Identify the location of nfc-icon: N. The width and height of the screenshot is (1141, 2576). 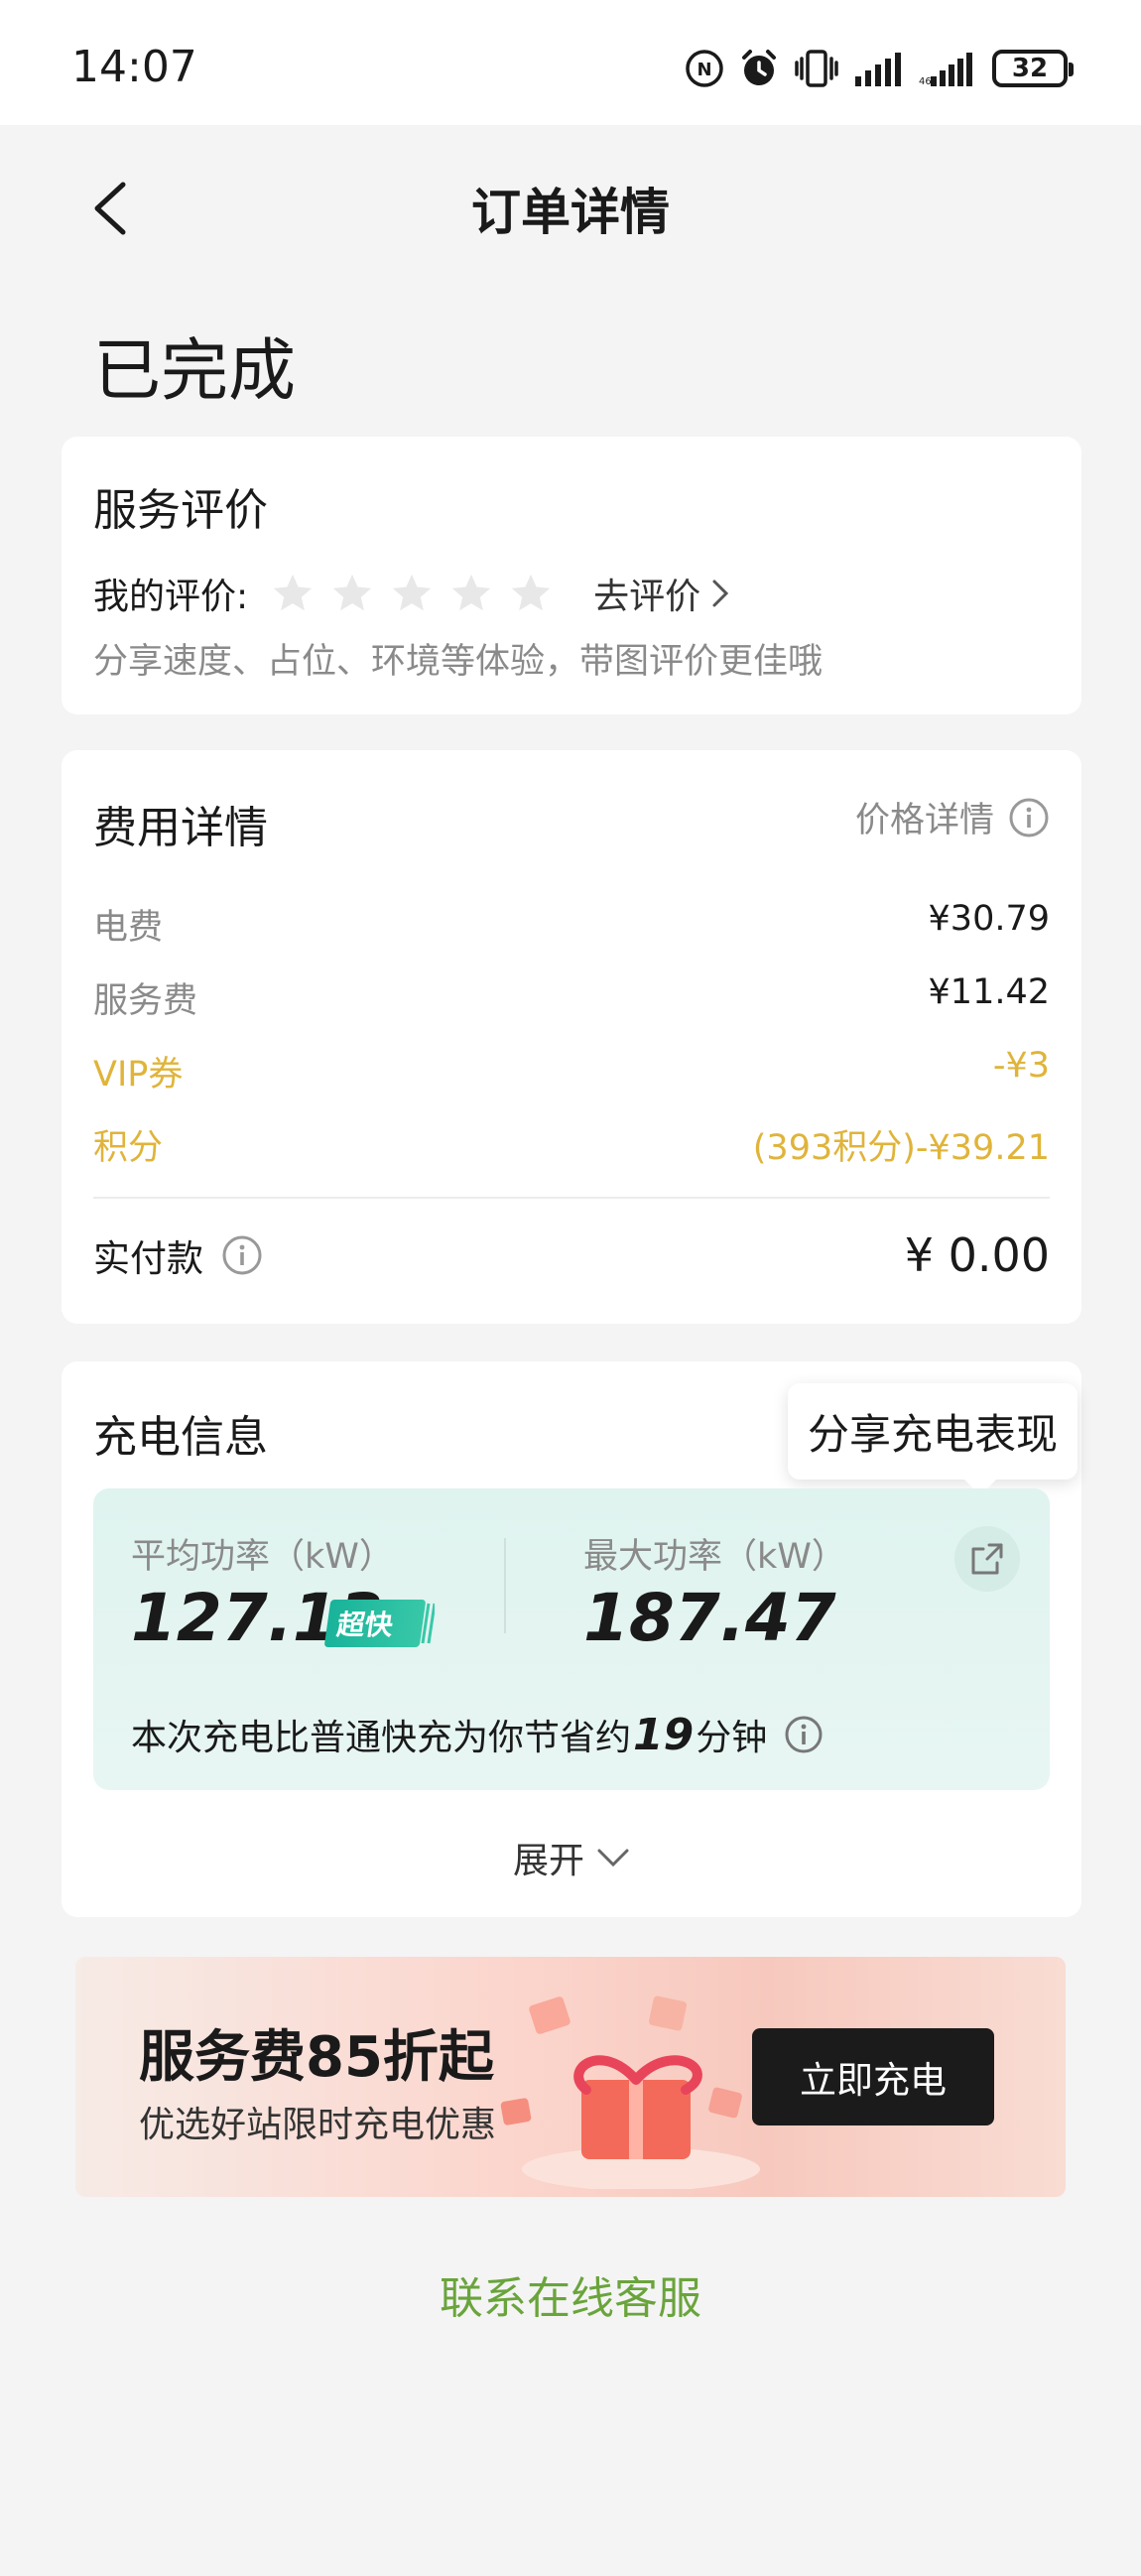
(704, 68).